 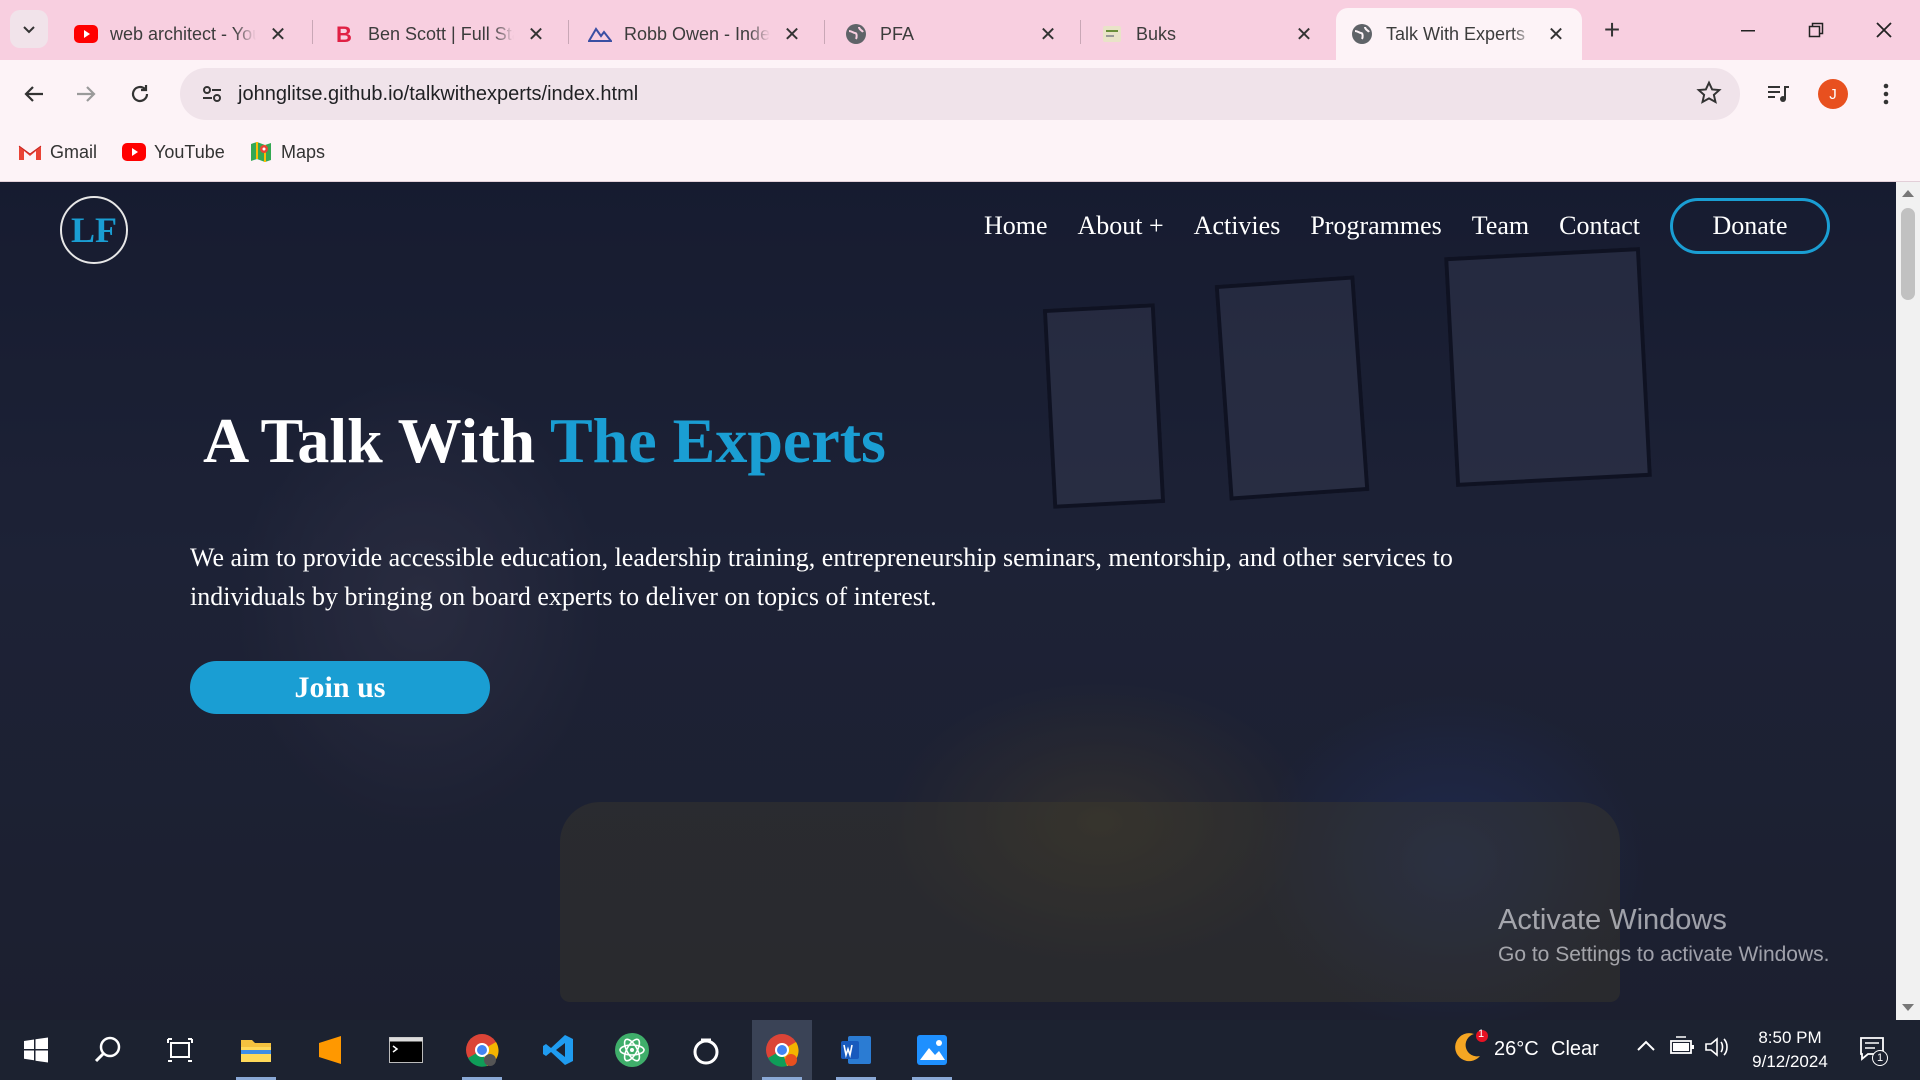 What do you see at coordinates (1880, 1058) in the screenshot?
I see `notification-count: 1` at bounding box center [1880, 1058].